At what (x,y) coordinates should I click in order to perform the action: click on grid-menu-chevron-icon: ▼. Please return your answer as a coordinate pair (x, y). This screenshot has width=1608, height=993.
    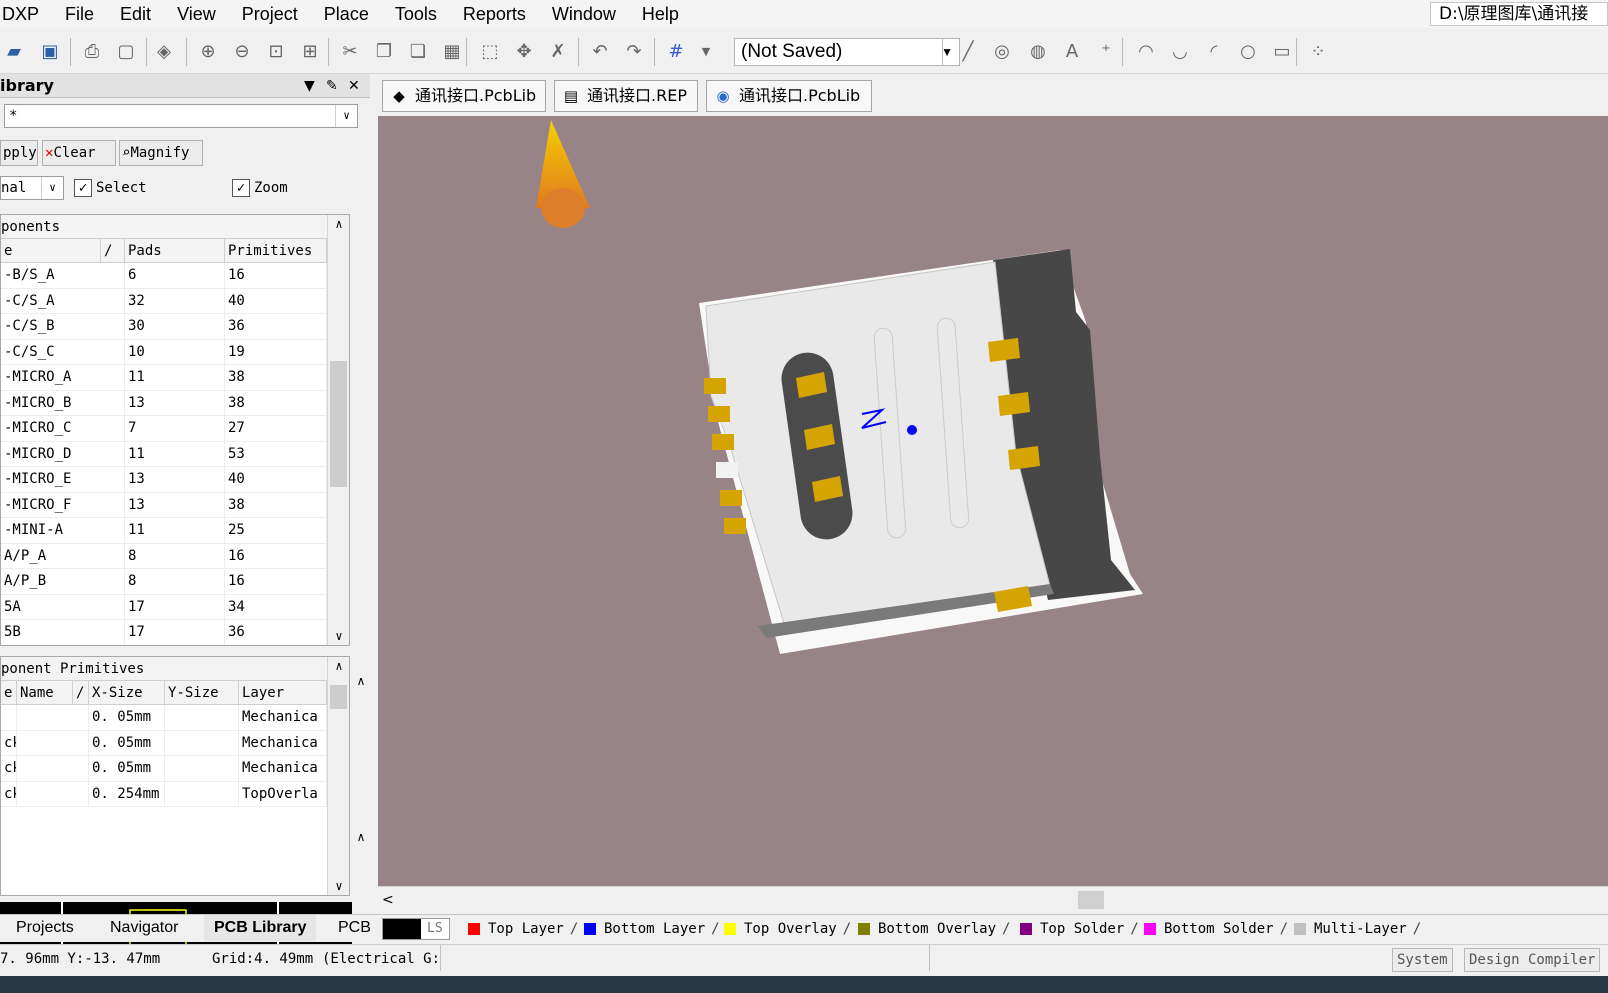
    Looking at the image, I should click on (706, 52).